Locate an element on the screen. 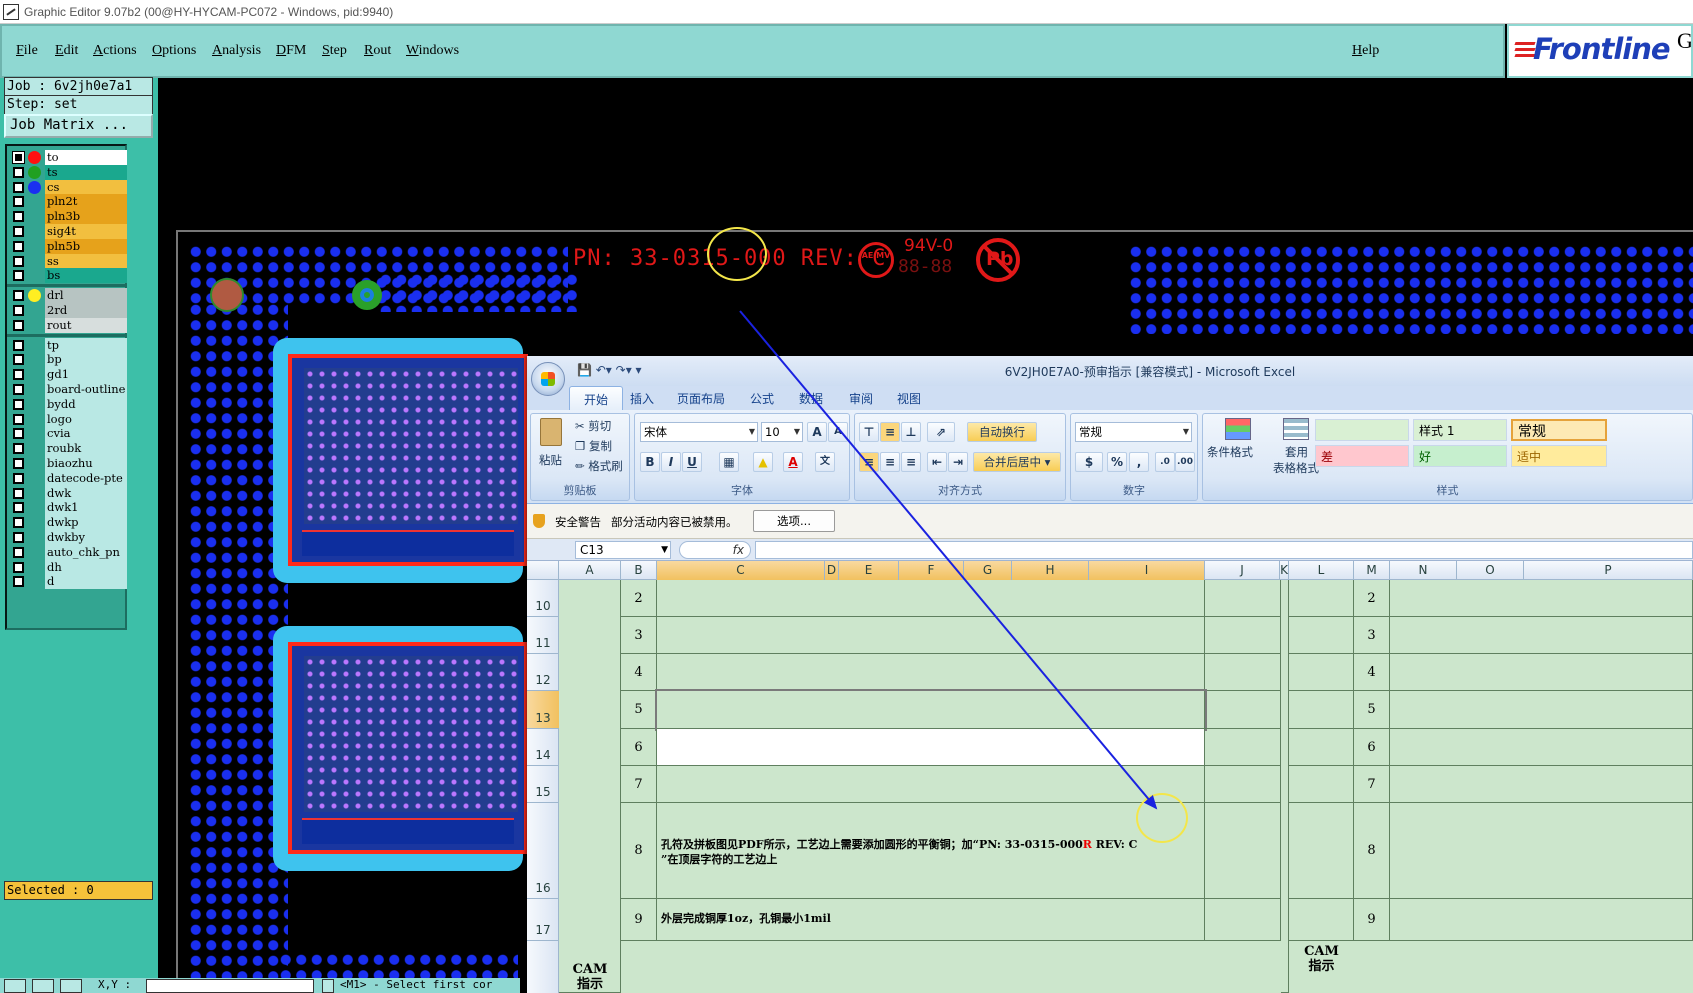 The image size is (1693, 993). number-format-select: 常规 ▼ is located at coordinates (1133, 432).